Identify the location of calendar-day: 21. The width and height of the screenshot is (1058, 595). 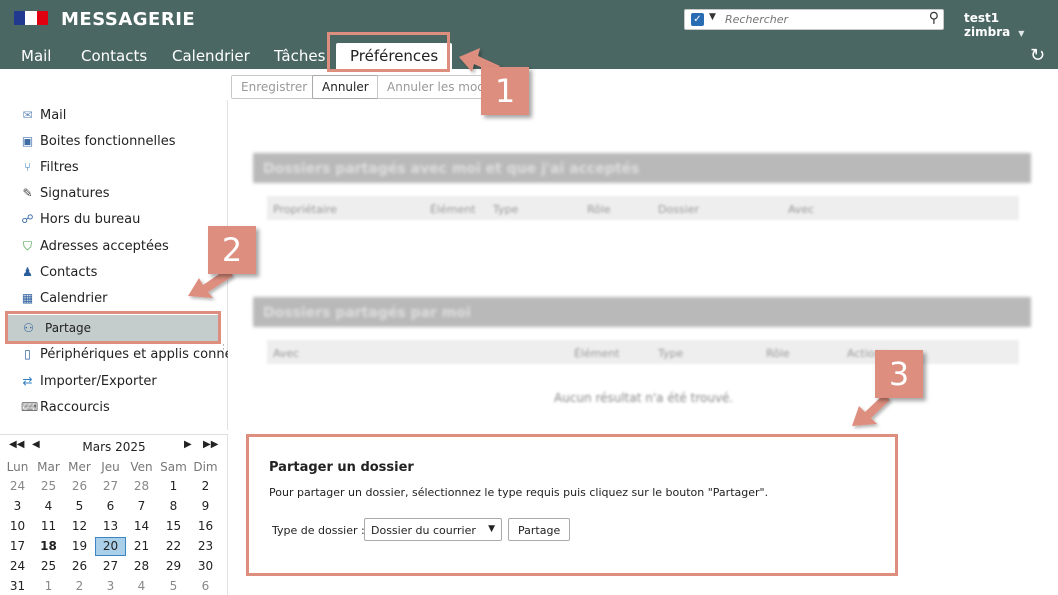
(141, 546).